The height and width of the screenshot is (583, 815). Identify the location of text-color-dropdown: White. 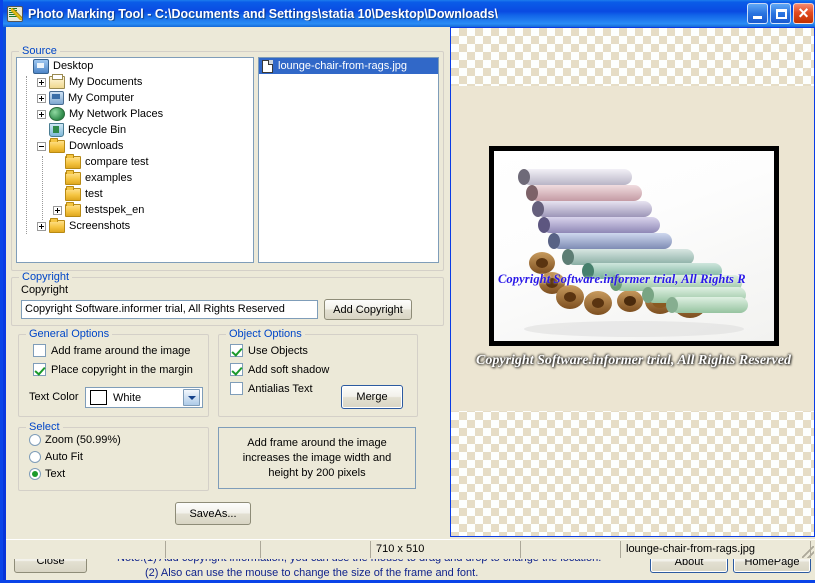
(144, 397).